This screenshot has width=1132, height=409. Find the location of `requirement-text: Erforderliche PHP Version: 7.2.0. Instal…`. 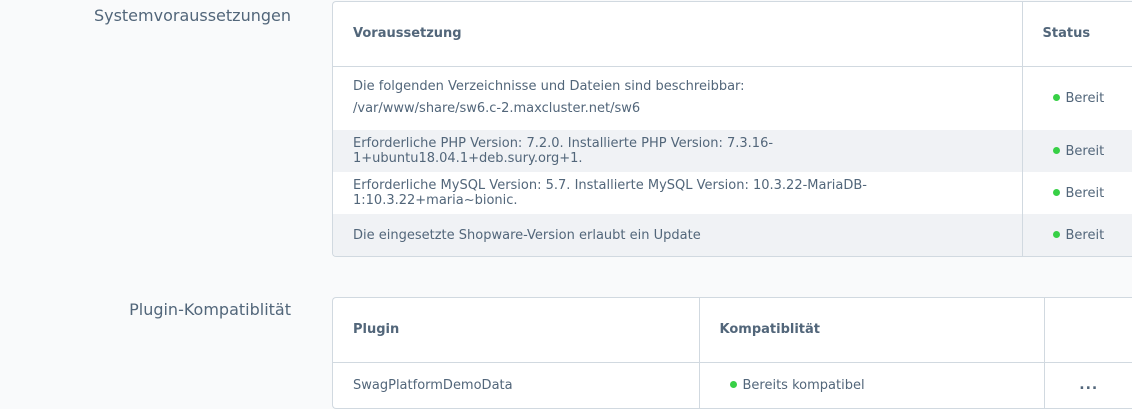

requirement-text: Erforderliche PHP Version: 7.2.0. Instal… is located at coordinates (677, 151).